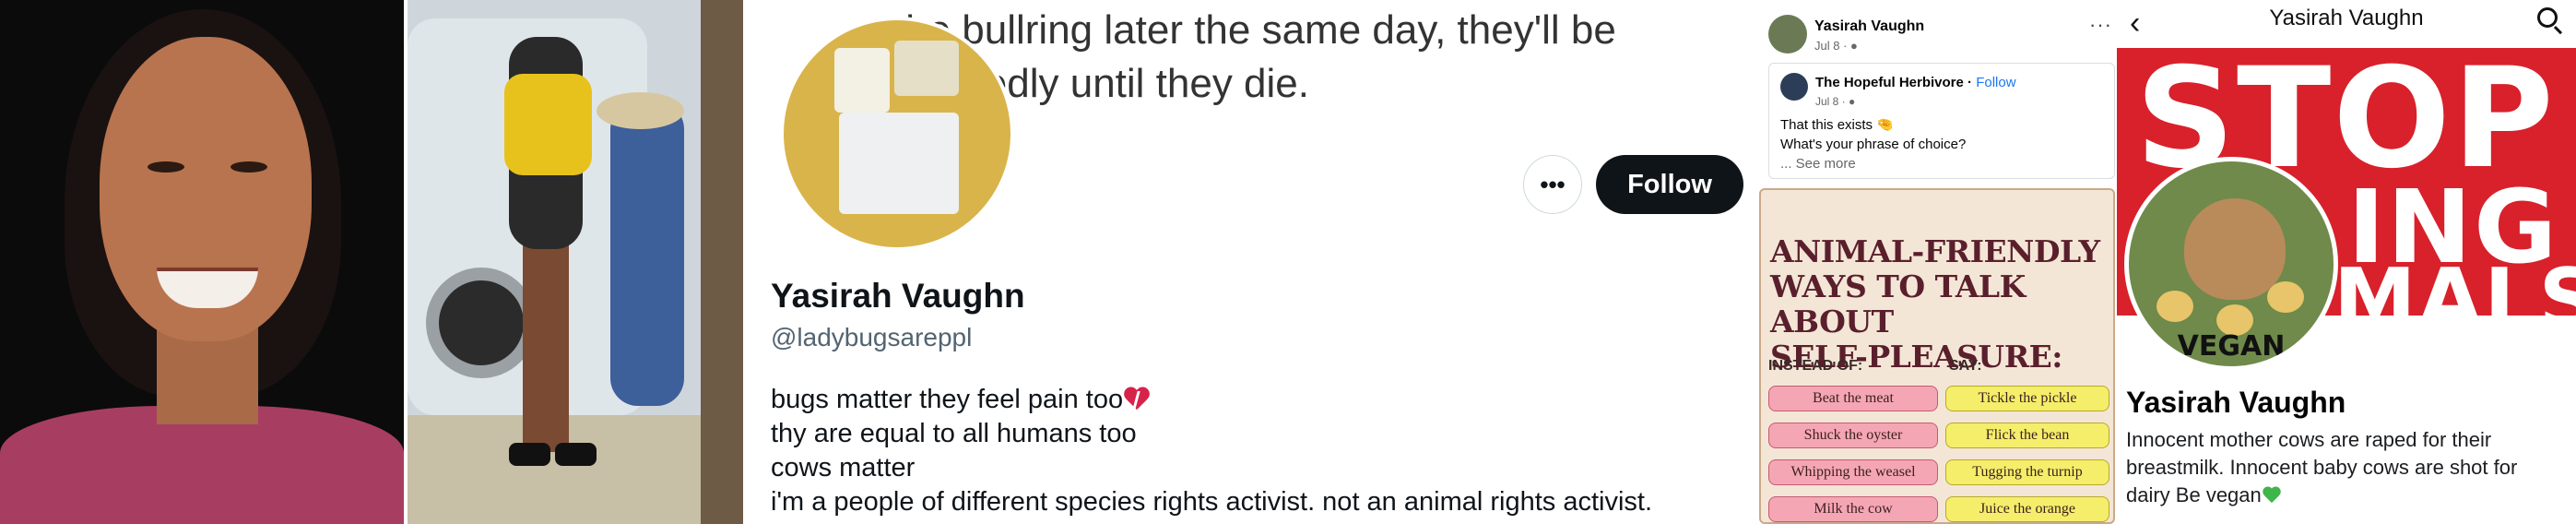 The width and height of the screenshot is (2576, 524). Describe the element at coordinates (2027, 472) in the screenshot. I see `say-phrase: Tugging the turnip` at that location.